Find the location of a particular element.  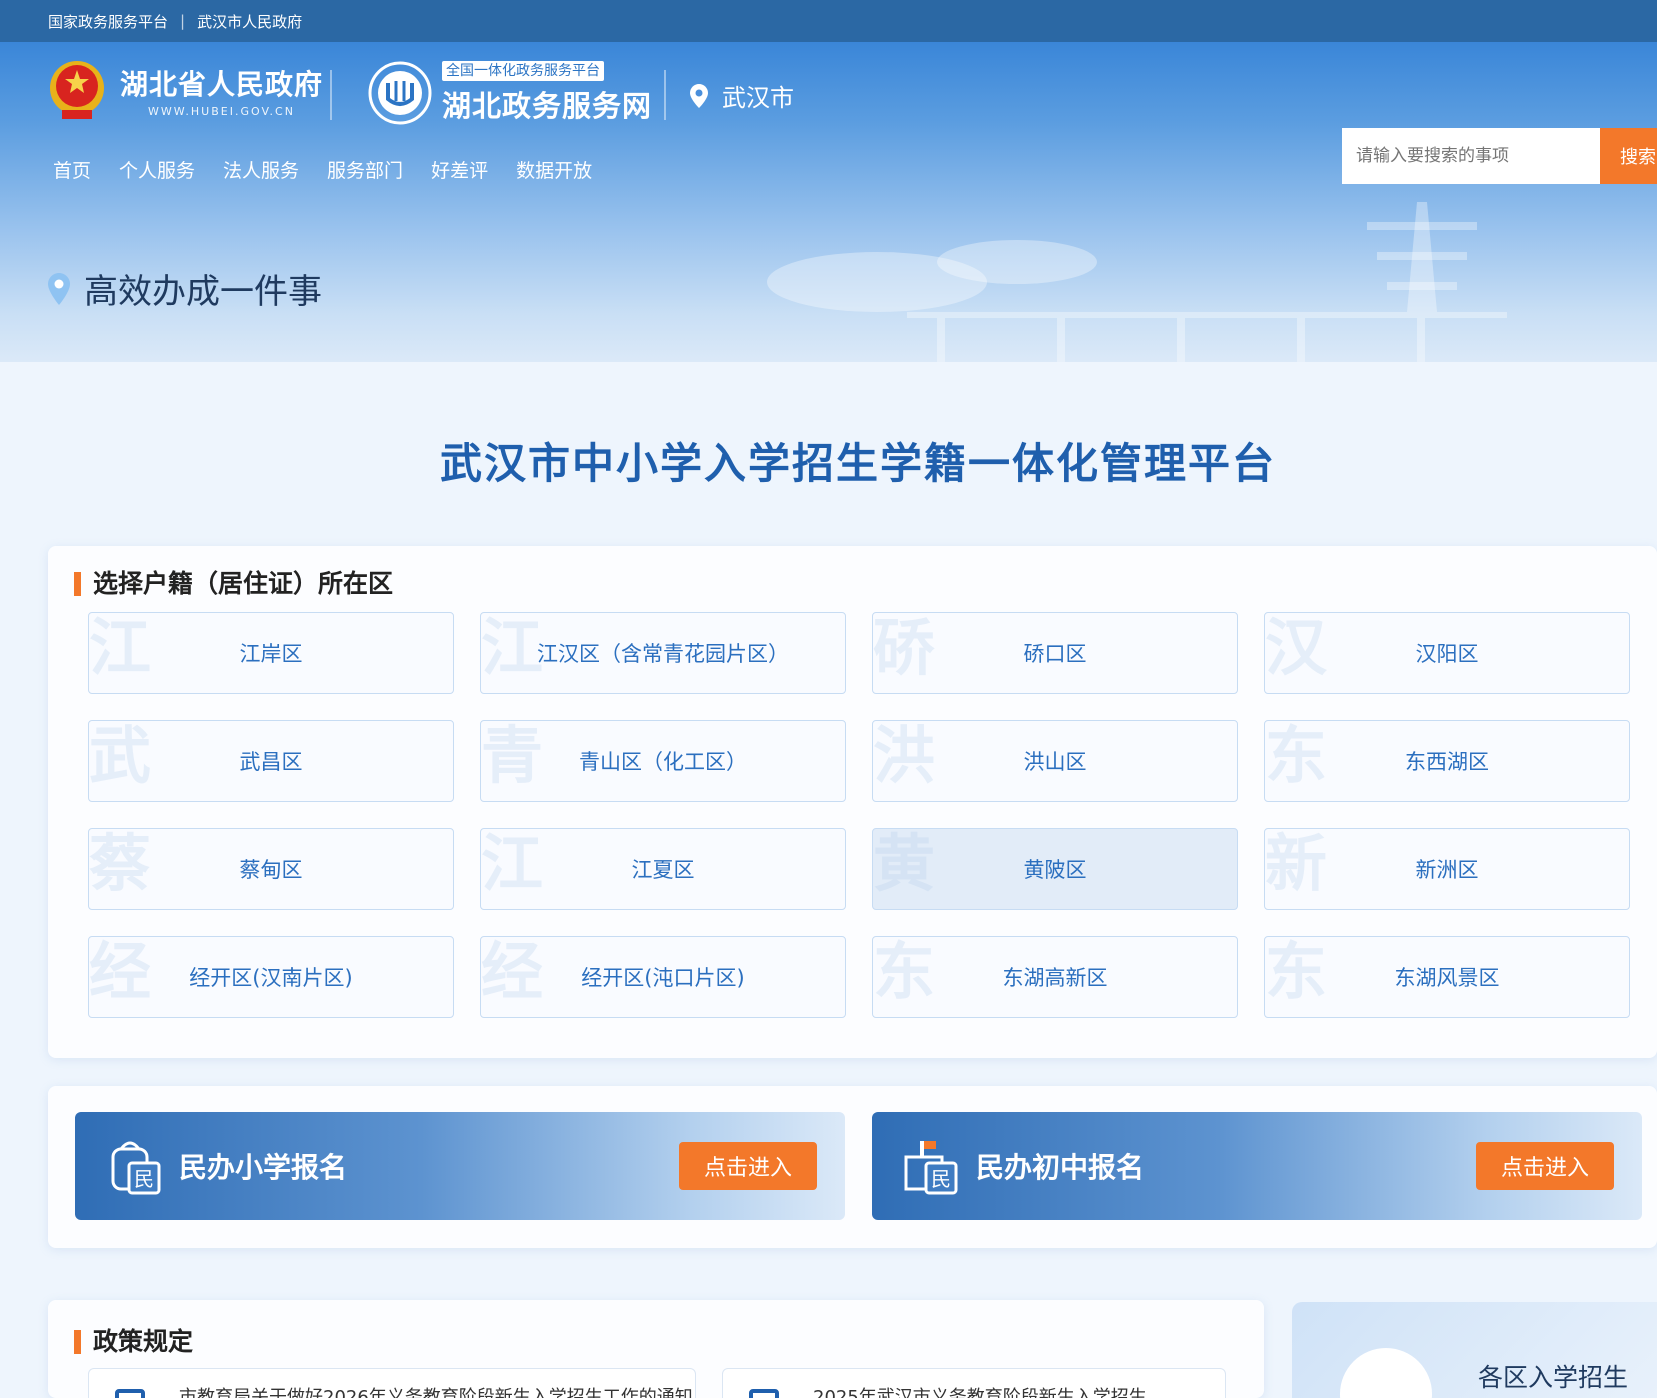

district-section-title: 选择户籍（居住证）所在区 is located at coordinates (233, 583).